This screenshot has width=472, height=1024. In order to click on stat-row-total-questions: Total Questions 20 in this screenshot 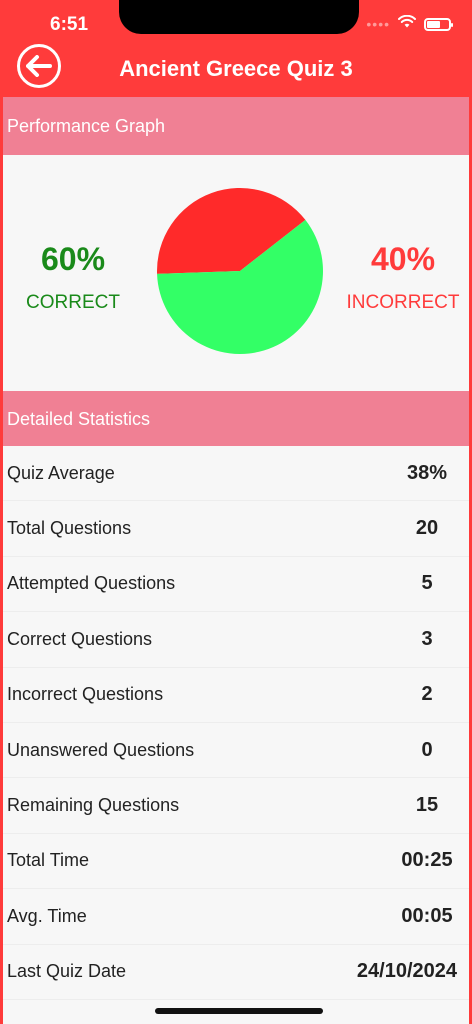, I will do `click(236, 529)`.